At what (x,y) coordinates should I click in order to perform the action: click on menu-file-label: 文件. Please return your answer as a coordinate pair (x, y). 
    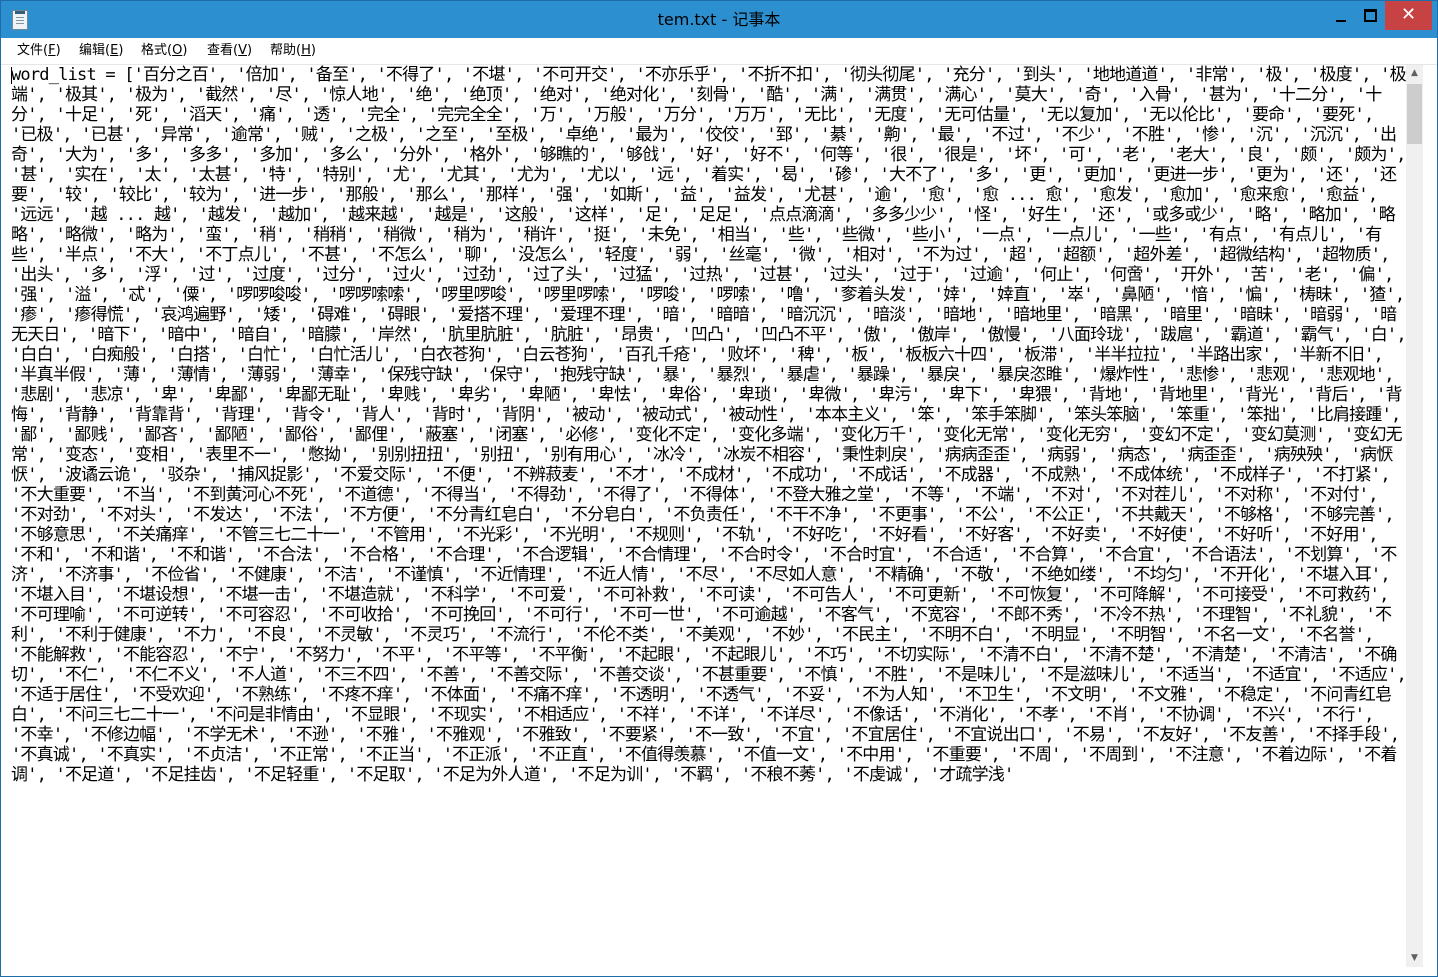
    Looking at the image, I should click on (30, 50).